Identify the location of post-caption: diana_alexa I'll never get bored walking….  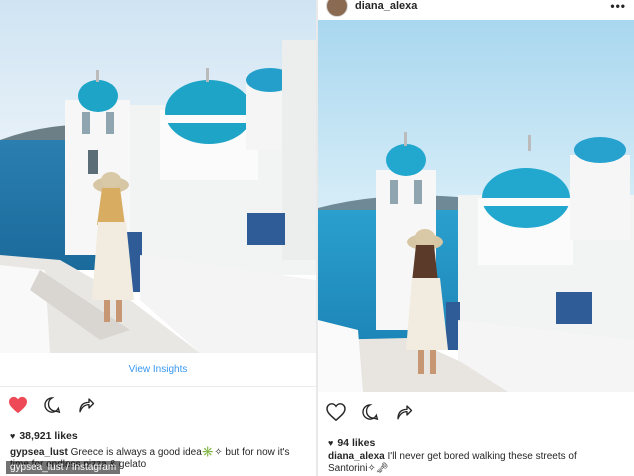
(477, 463).